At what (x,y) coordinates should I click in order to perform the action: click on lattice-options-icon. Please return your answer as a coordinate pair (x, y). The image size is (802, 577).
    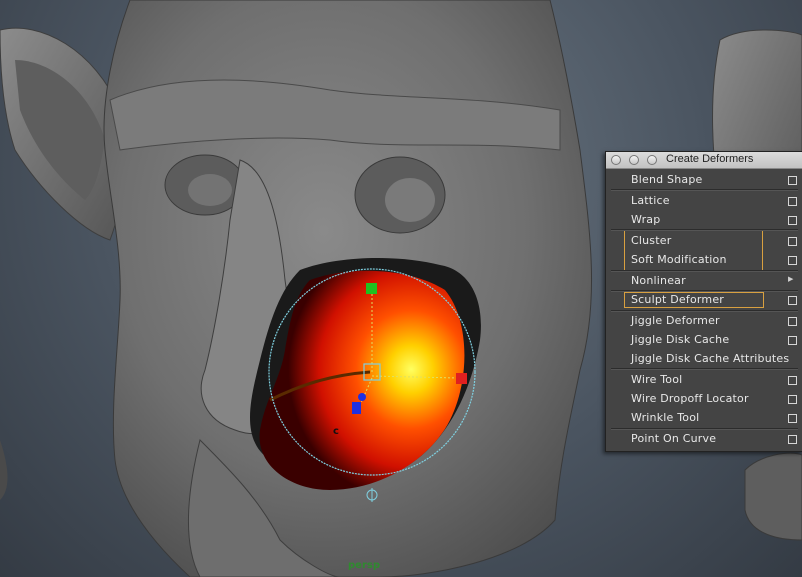
    Looking at the image, I should click on (792, 201).